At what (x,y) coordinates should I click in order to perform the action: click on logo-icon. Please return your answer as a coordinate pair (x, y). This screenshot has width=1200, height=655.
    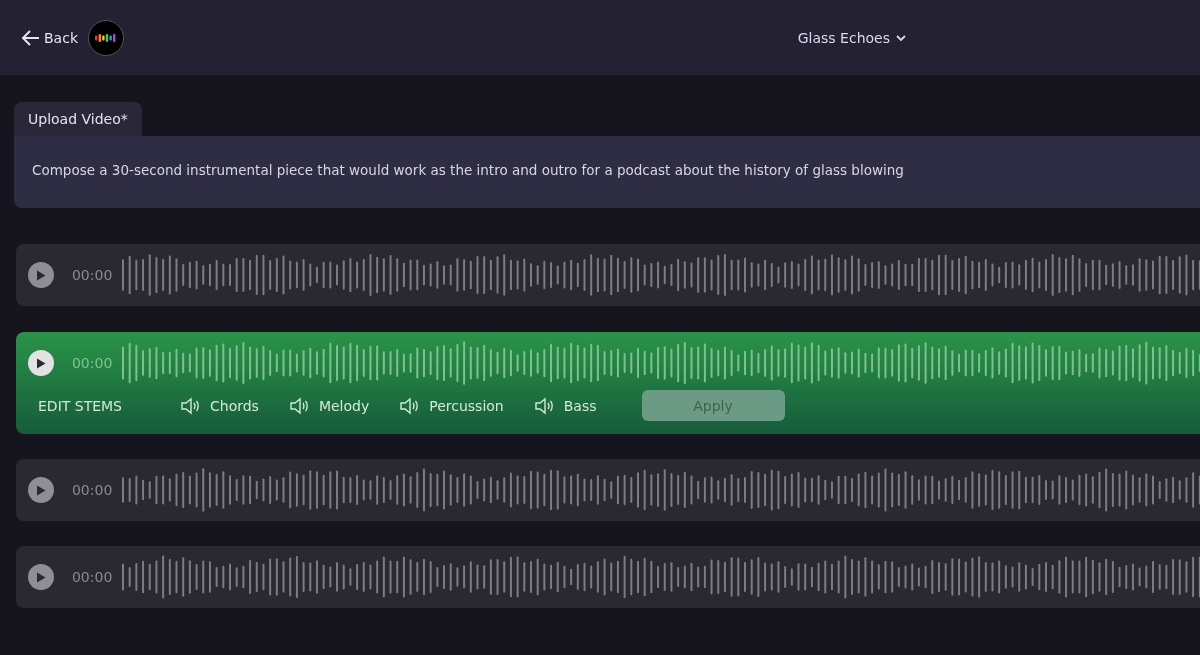
    Looking at the image, I should click on (106, 37).